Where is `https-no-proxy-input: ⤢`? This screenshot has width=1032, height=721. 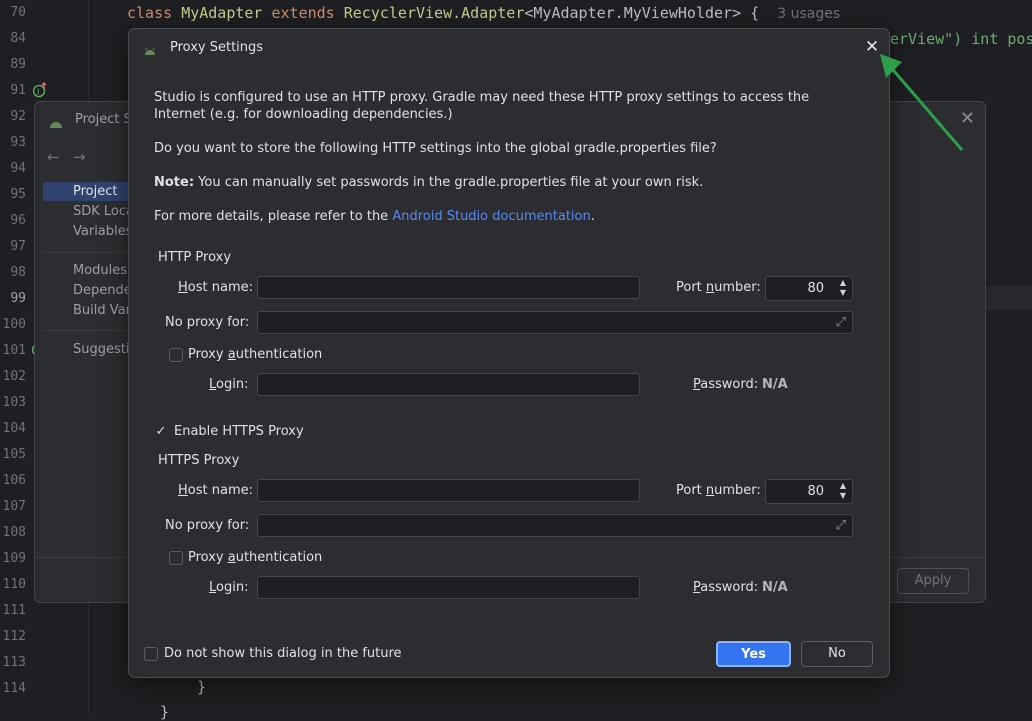
https-no-proxy-input: ⤢ is located at coordinates (555, 525).